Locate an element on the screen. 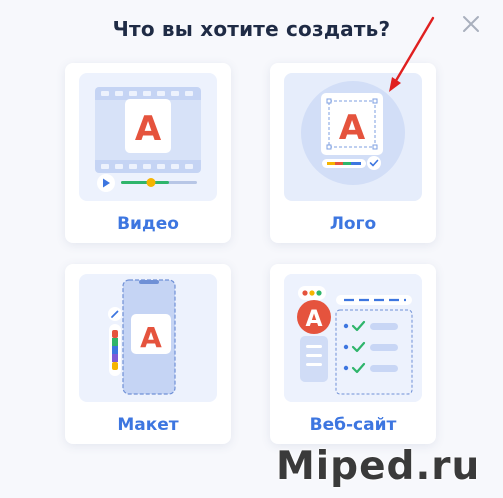 This screenshot has height=498, width=503. watermark: Miped.ru is located at coordinates (378, 466).